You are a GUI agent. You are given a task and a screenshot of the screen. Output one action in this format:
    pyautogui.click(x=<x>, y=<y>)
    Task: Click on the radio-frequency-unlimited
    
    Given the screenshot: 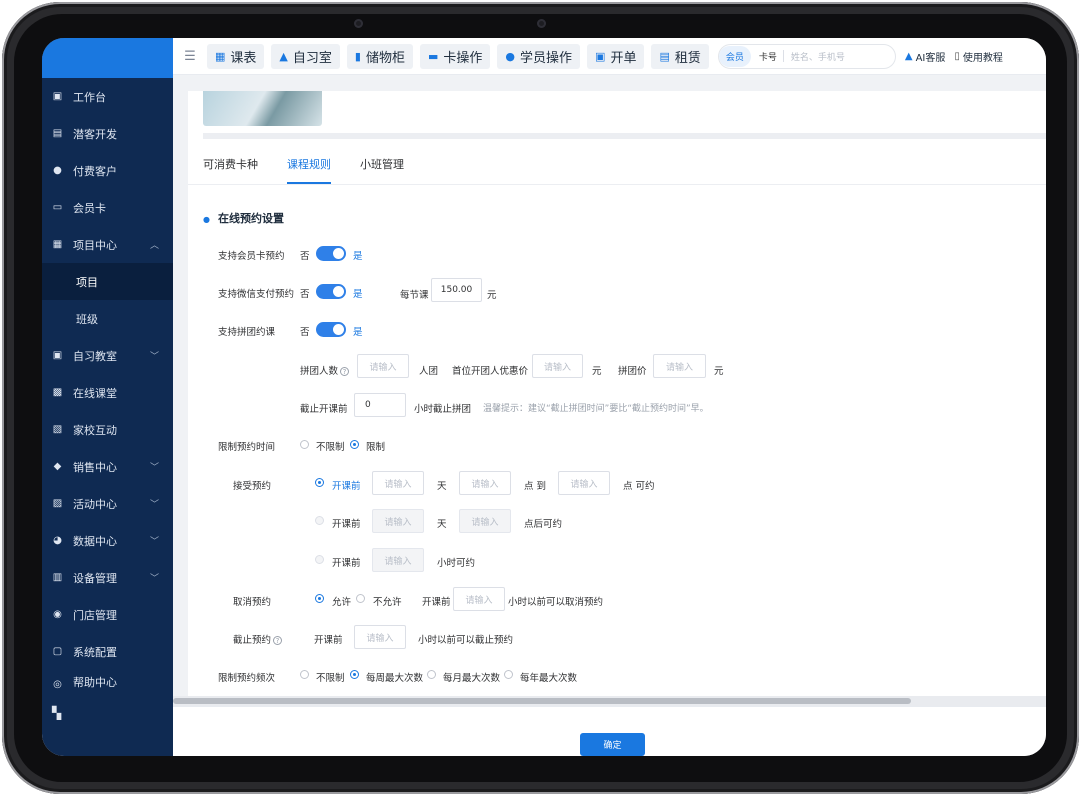 What is the action you would take?
    pyautogui.click(x=304, y=674)
    